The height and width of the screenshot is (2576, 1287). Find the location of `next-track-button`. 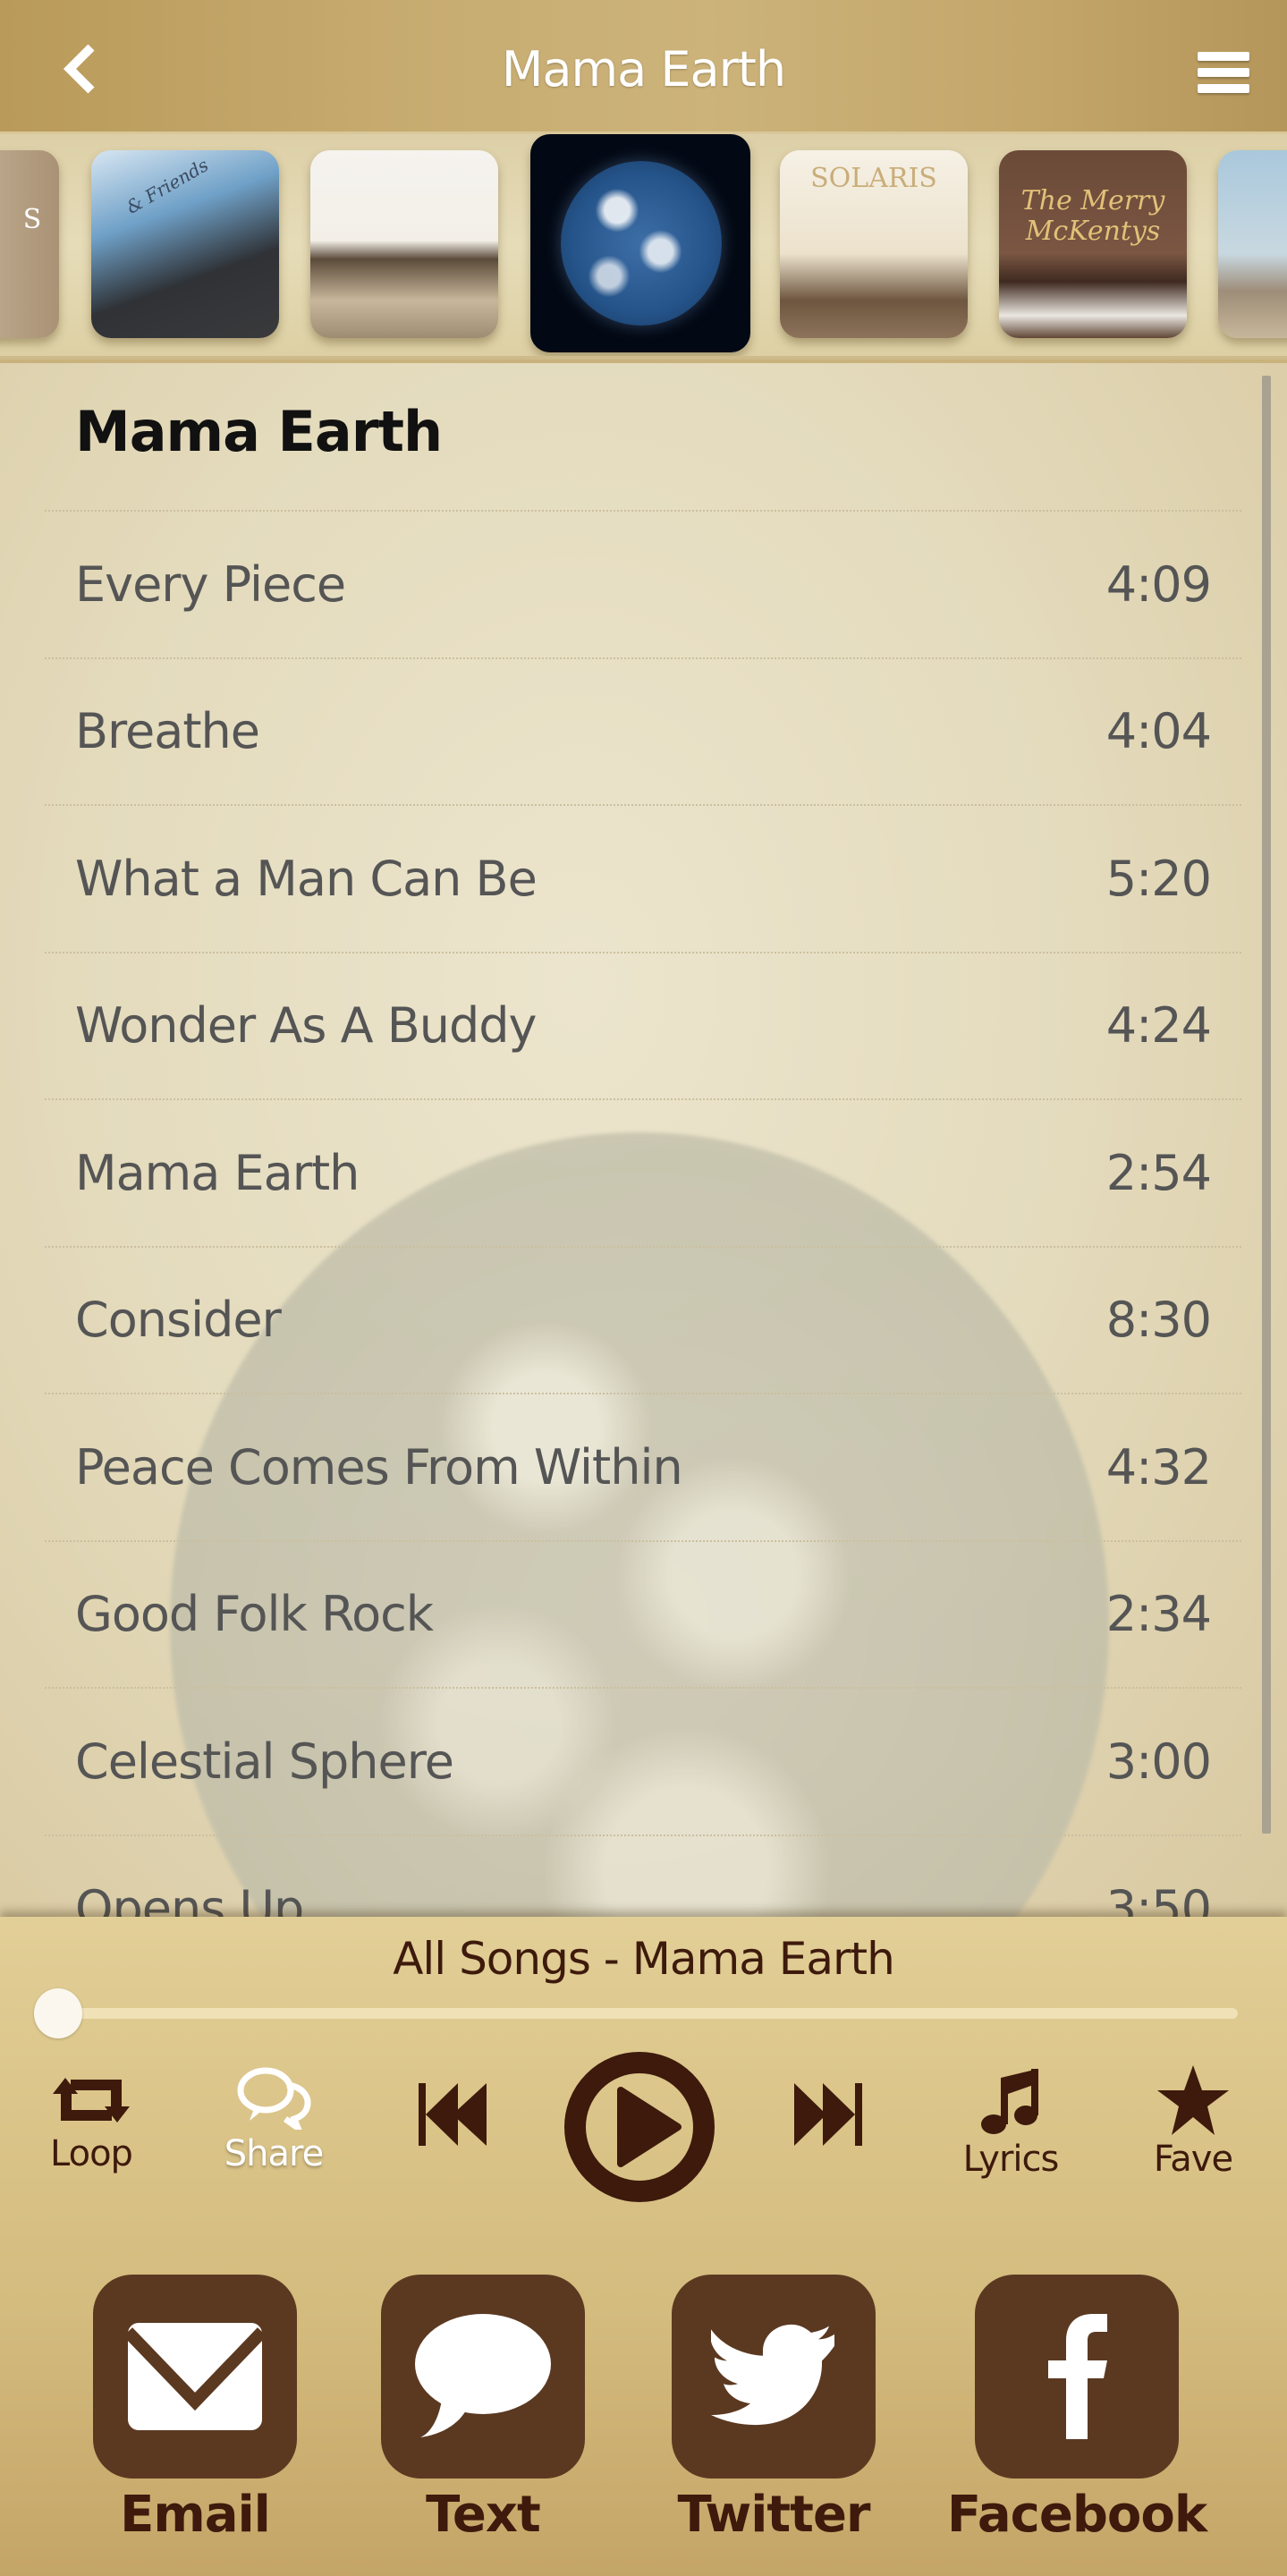

next-track-button is located at coordinates (826, 2114).